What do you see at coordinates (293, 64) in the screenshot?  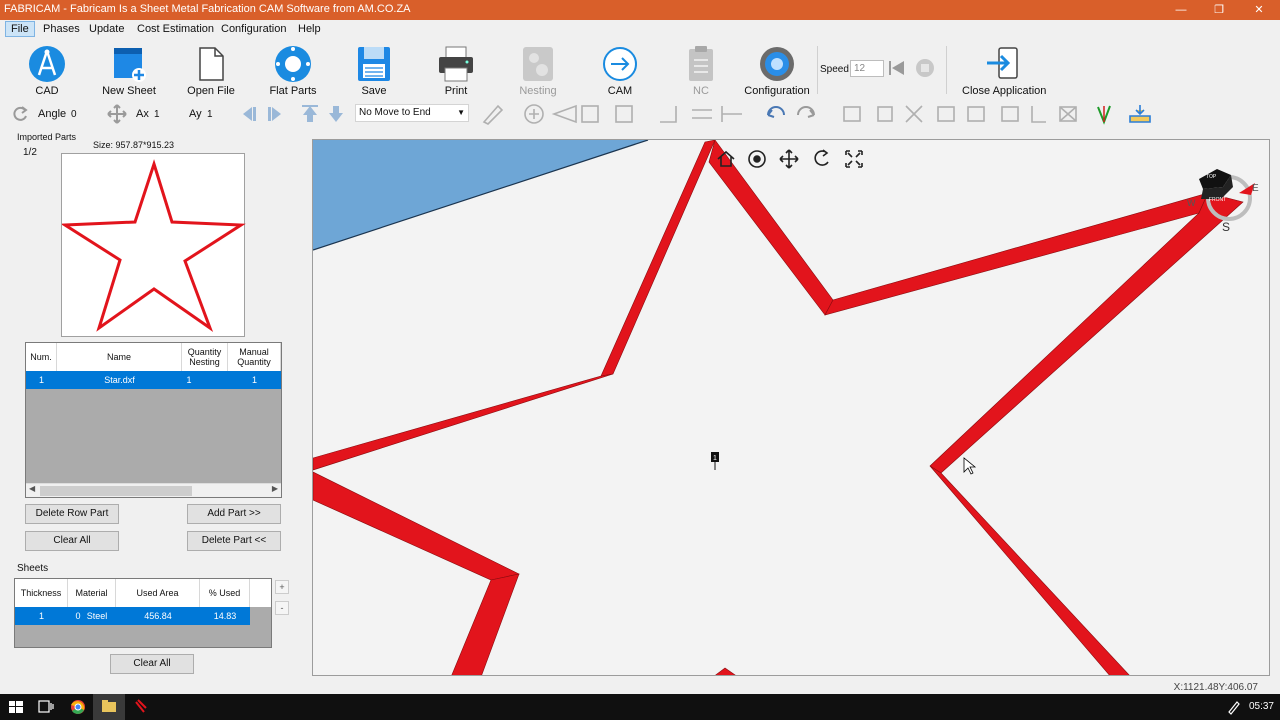 I see `flat-parts-icon` at bounding box center [293, 64].